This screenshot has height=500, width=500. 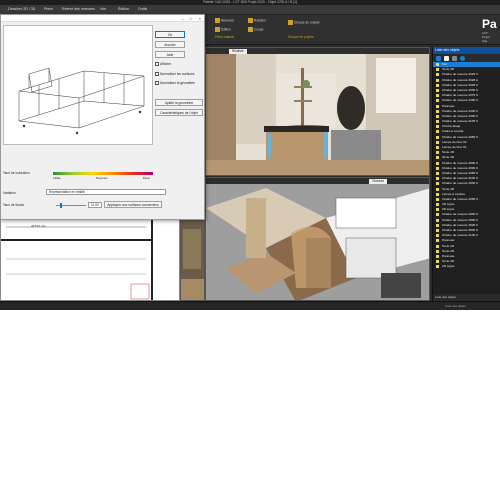 I want to click on render-viewport: Réaliste, so click(x=317, y=111).